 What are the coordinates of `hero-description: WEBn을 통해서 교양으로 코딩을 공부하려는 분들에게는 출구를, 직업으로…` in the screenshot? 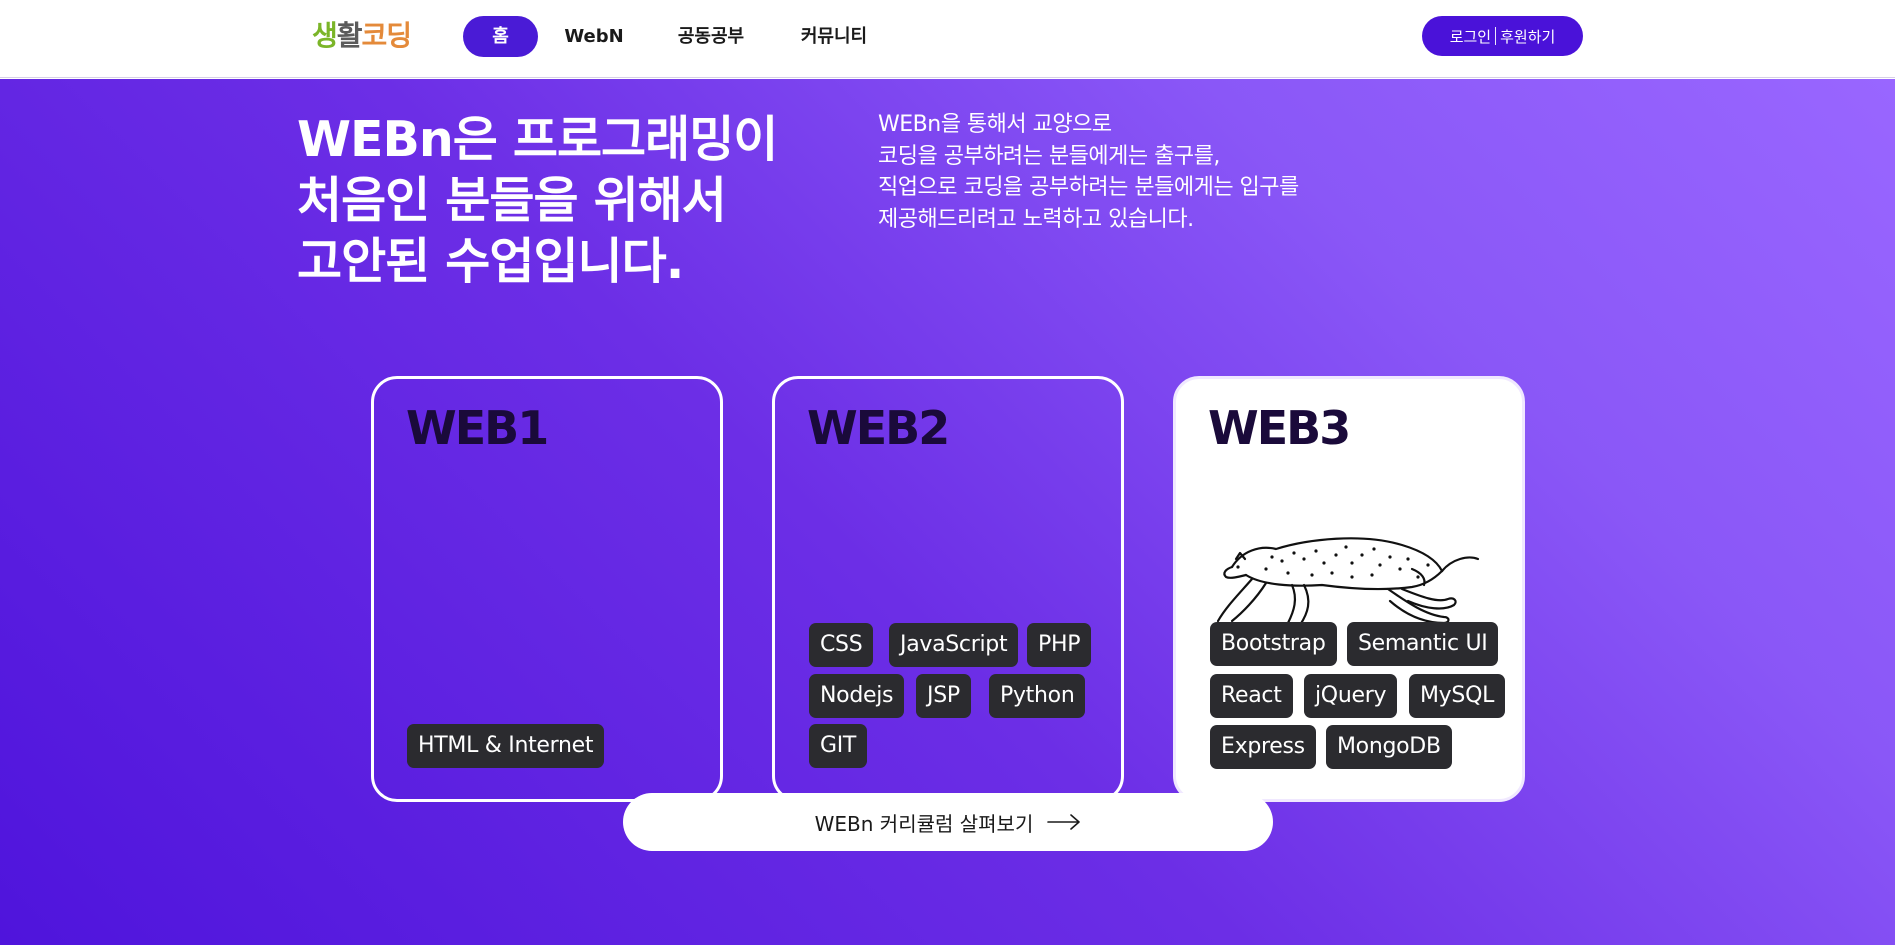 It's located at (1158, 172).